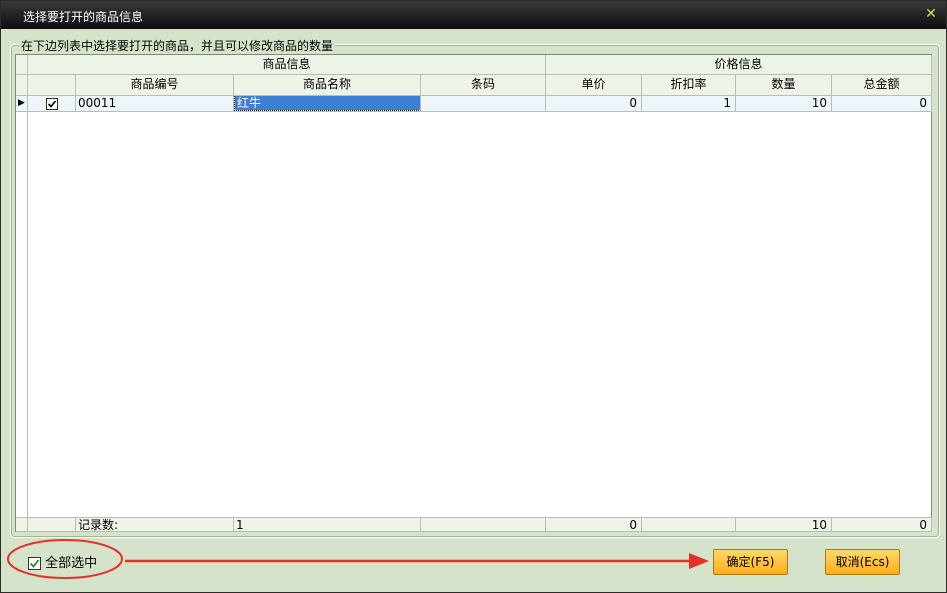  What do you see at coordinates (52, 85) in the screenshot?
I see `column-header-check` at bounding box center [52, 85].